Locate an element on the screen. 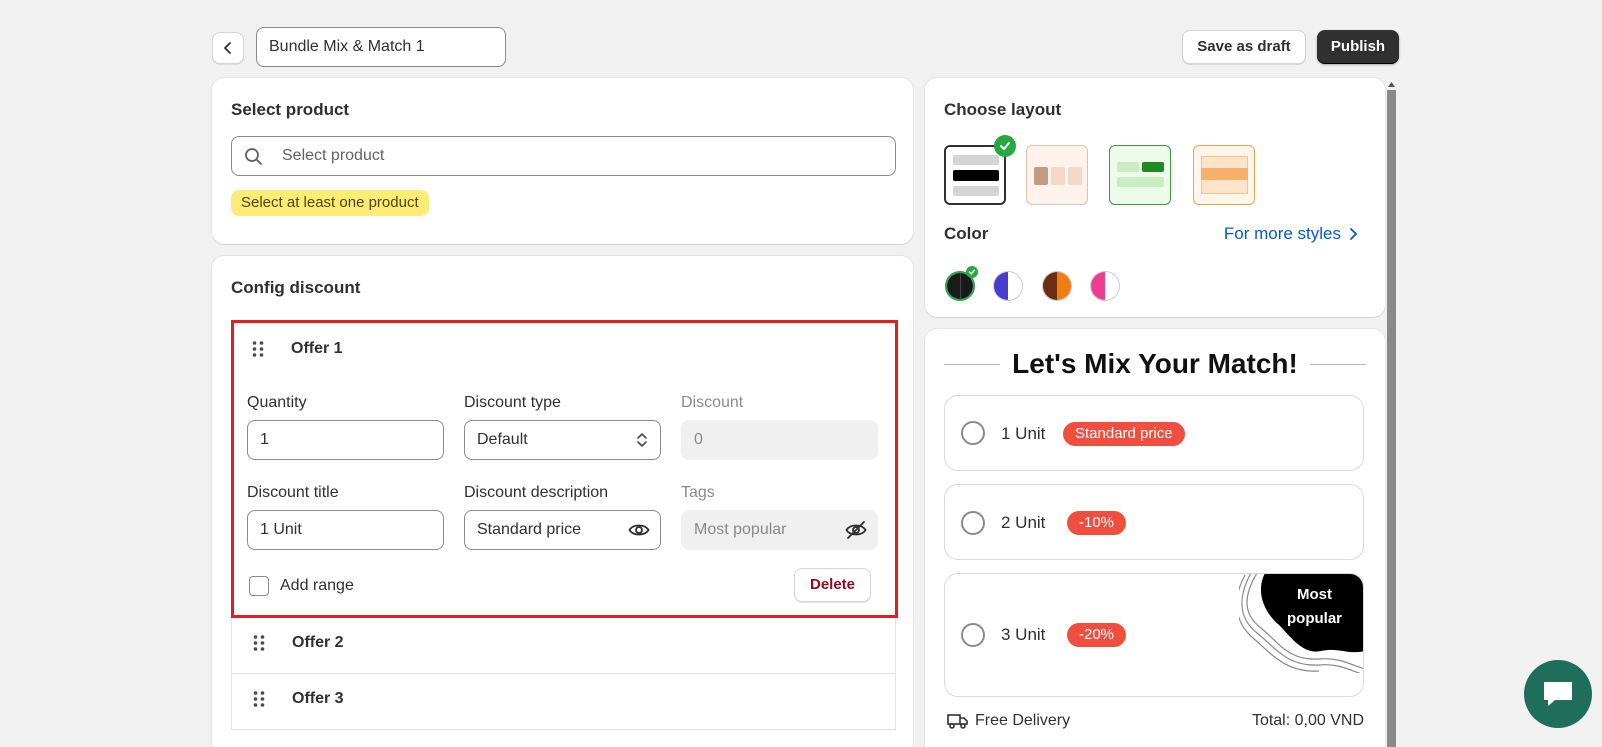 The height and width of the screenshot is (747, 1602). offer-2-title: Offer 2 is located at coordinates (318, 642).